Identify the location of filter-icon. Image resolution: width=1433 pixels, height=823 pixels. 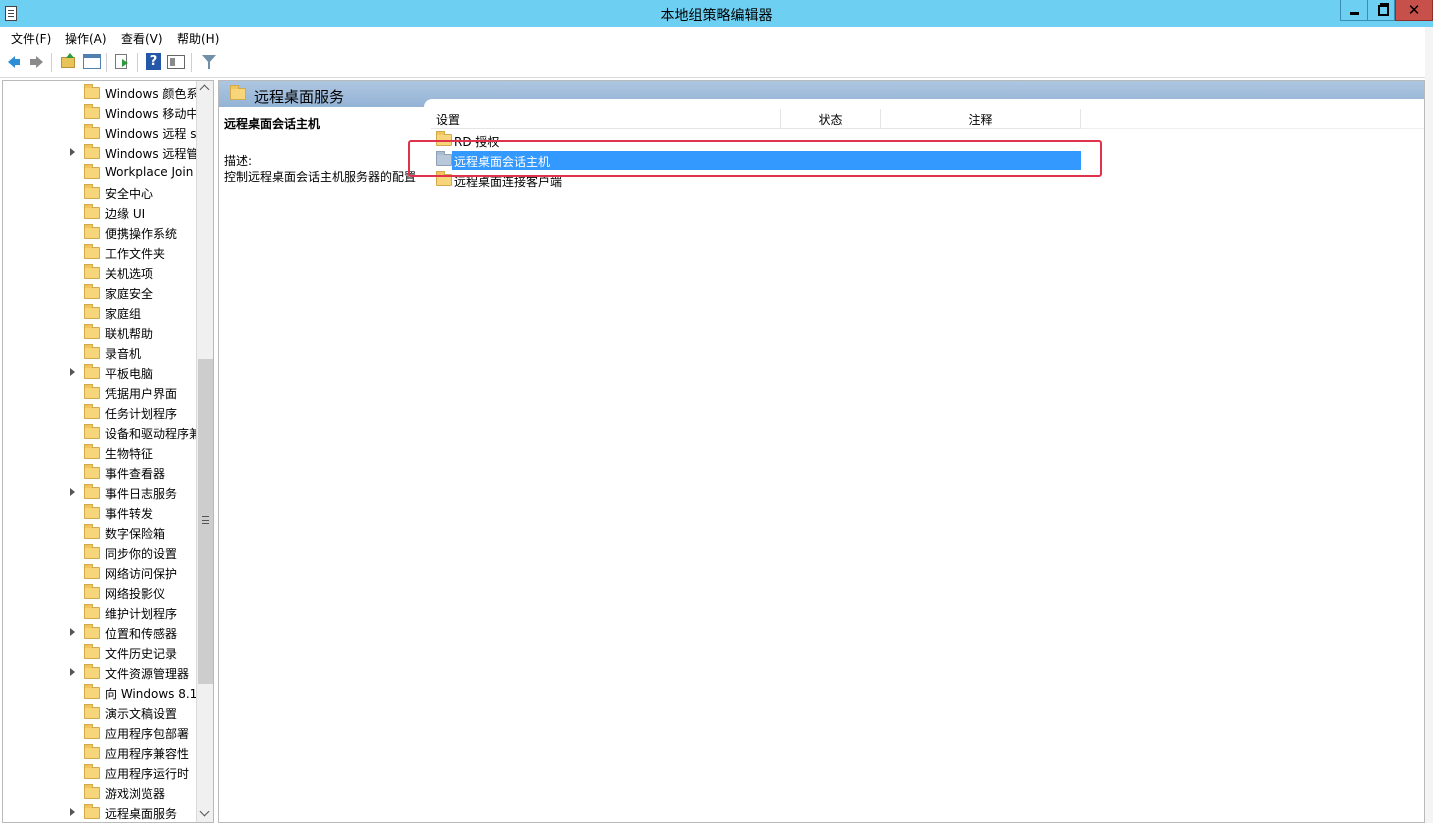
(209, 62).